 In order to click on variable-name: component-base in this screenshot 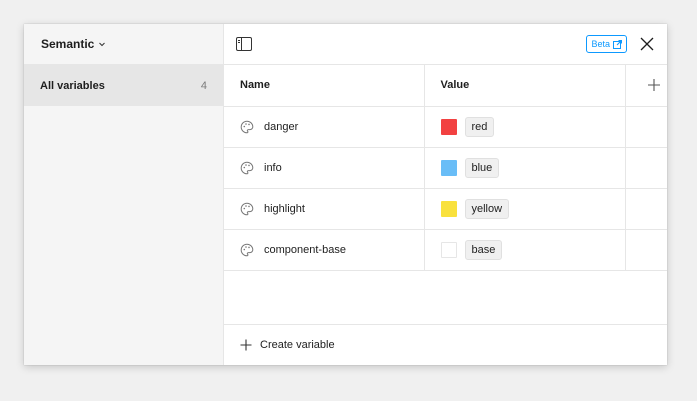, I will do `click(305, 249)`.